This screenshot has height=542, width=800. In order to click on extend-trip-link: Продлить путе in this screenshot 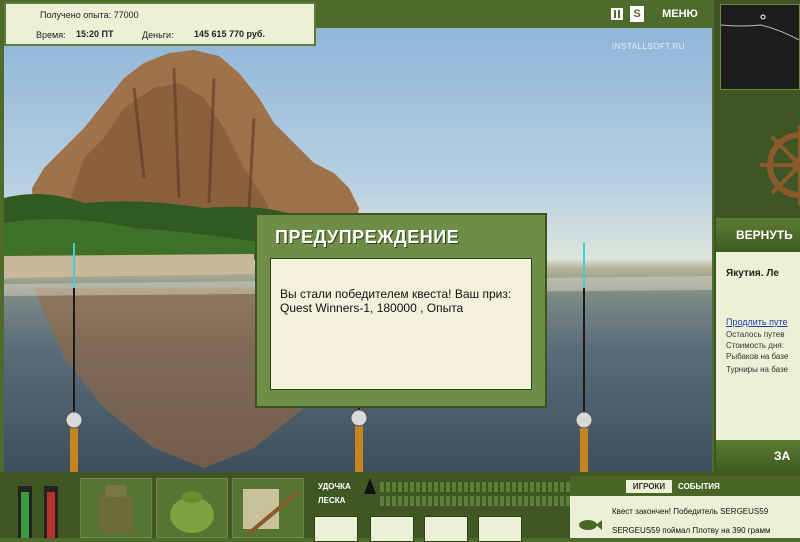, I will do `click(757, 322)`.